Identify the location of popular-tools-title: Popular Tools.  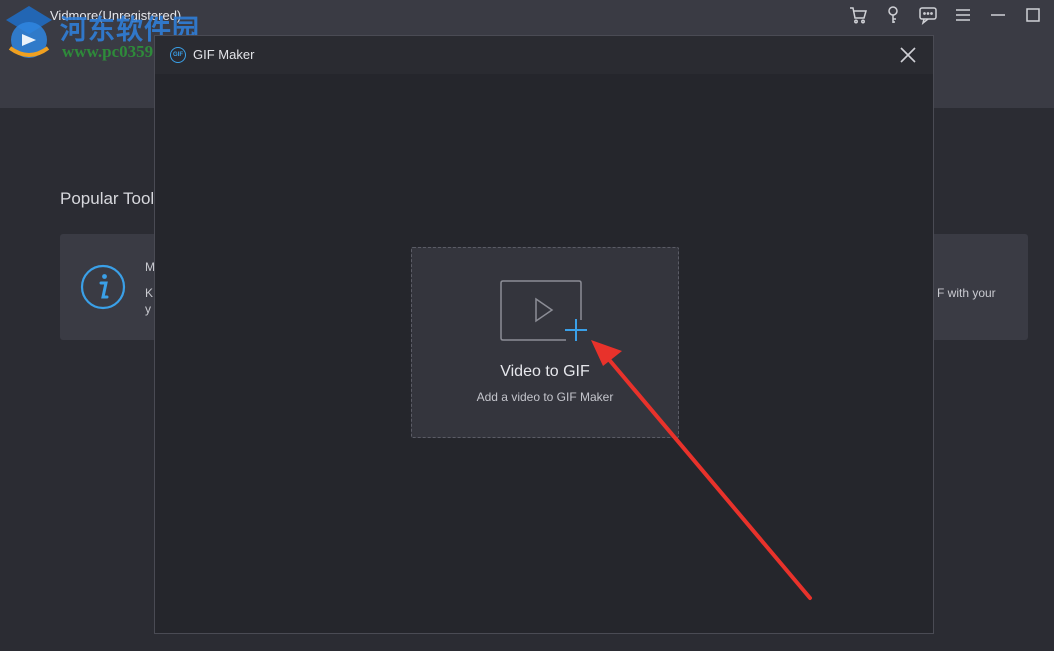
(111, 198).